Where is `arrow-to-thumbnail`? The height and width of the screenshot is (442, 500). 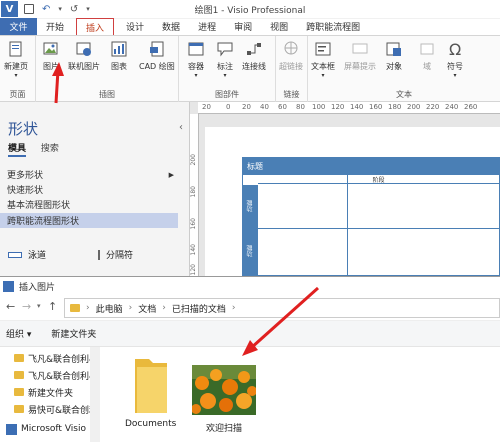
arrow-to-thumbnail is located at coordinates (284, 318).